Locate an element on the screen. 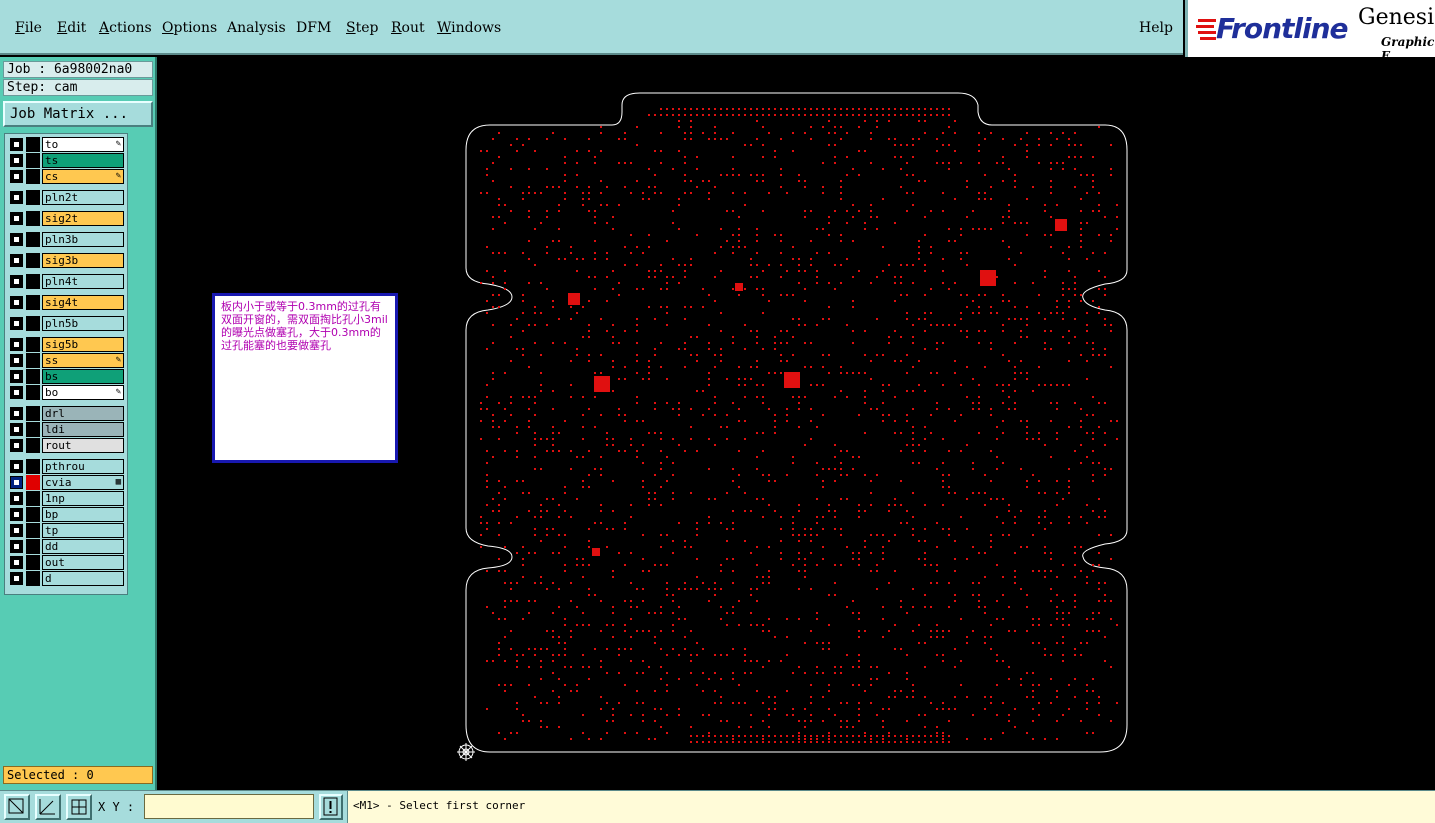  layer-name: bp is located at coordinates (83, 514).